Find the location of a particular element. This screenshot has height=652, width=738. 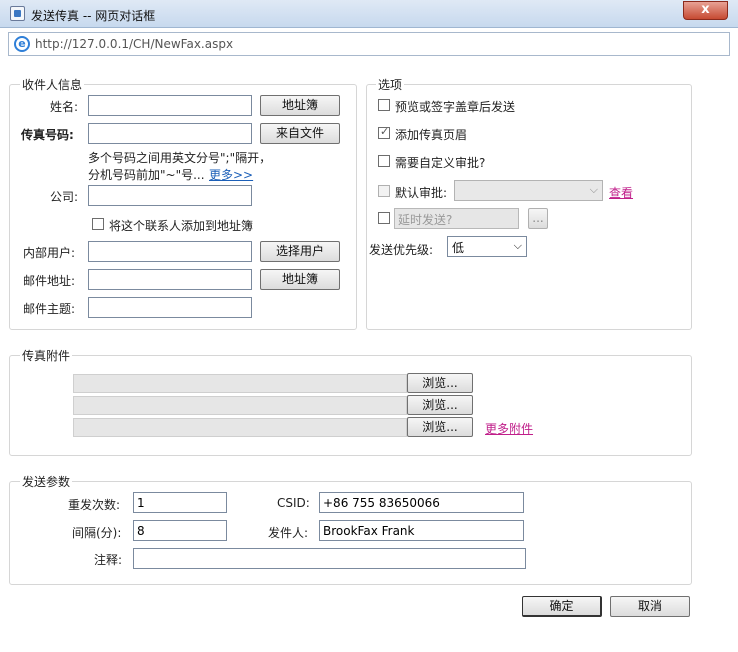

retry-count-label: 重发次数: is located at coordinates (94, 505).